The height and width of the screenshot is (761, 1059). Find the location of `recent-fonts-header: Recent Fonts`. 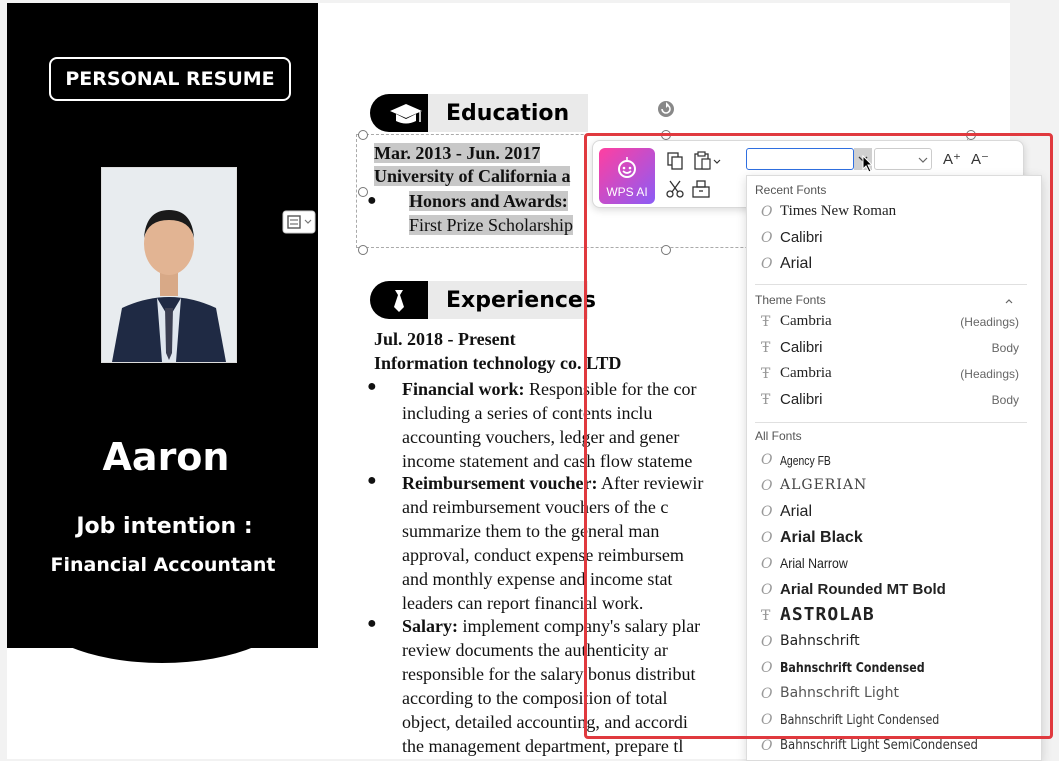

recent-fonts-header: Recent Fonts is located at coordinates (791, 190).